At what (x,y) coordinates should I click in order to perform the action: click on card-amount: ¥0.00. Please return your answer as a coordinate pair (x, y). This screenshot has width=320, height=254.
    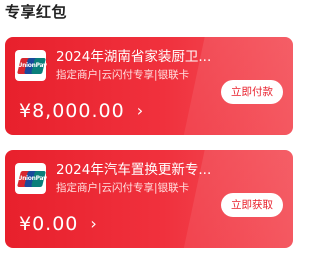
    Looking at the image, I should click on (49, 224).